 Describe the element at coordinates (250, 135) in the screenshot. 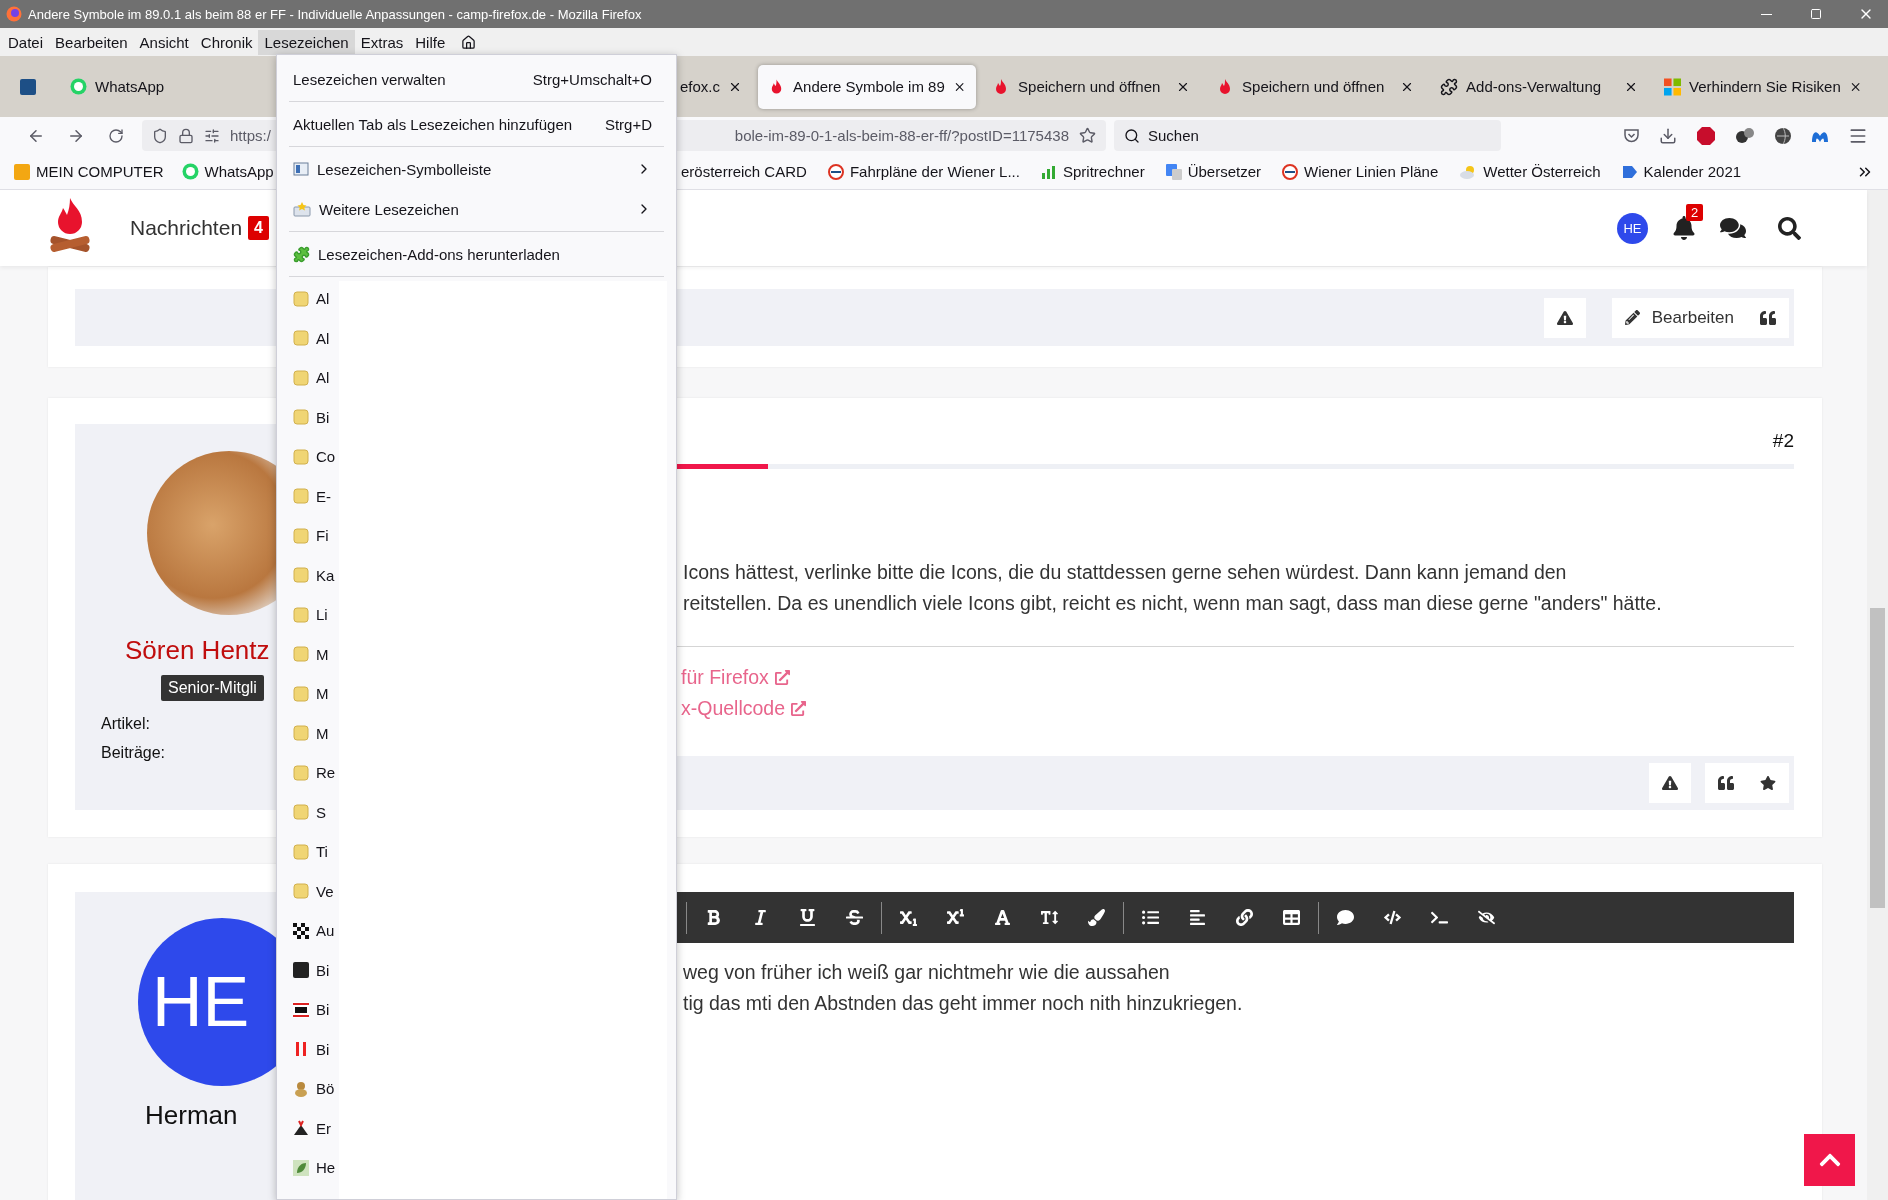

I see `url-text: https:/` at that location.